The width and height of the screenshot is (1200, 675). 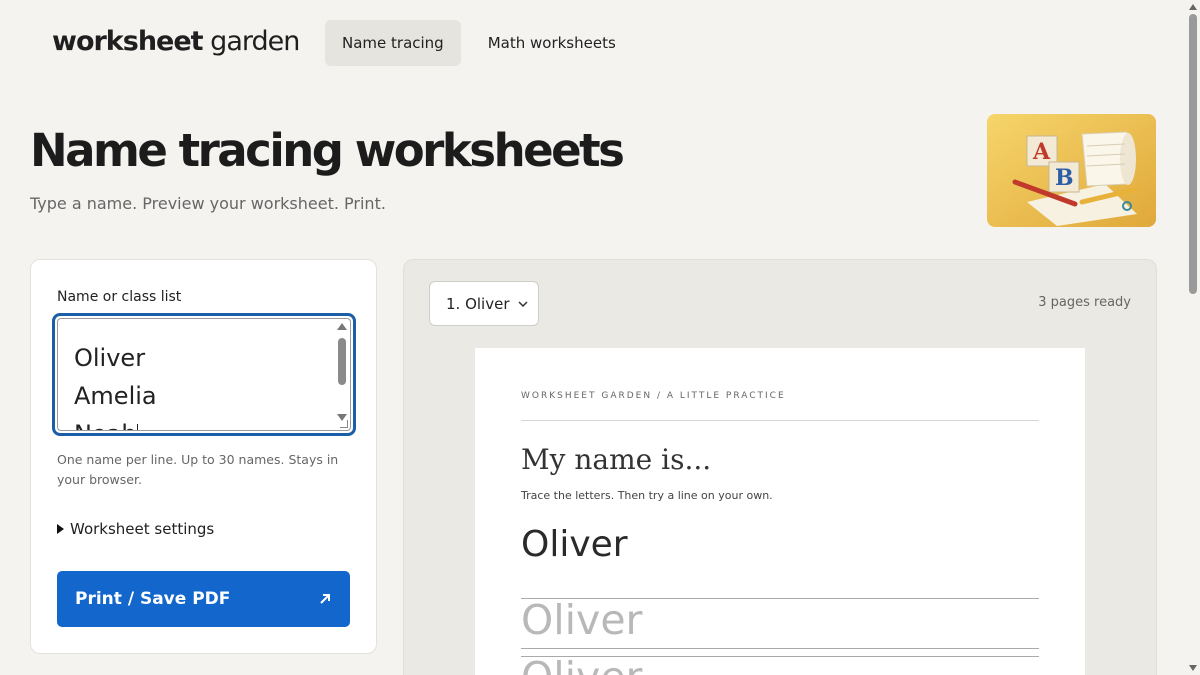 I want to click on tab-name-tracing: Name tracing, so click(x=393, y=43).